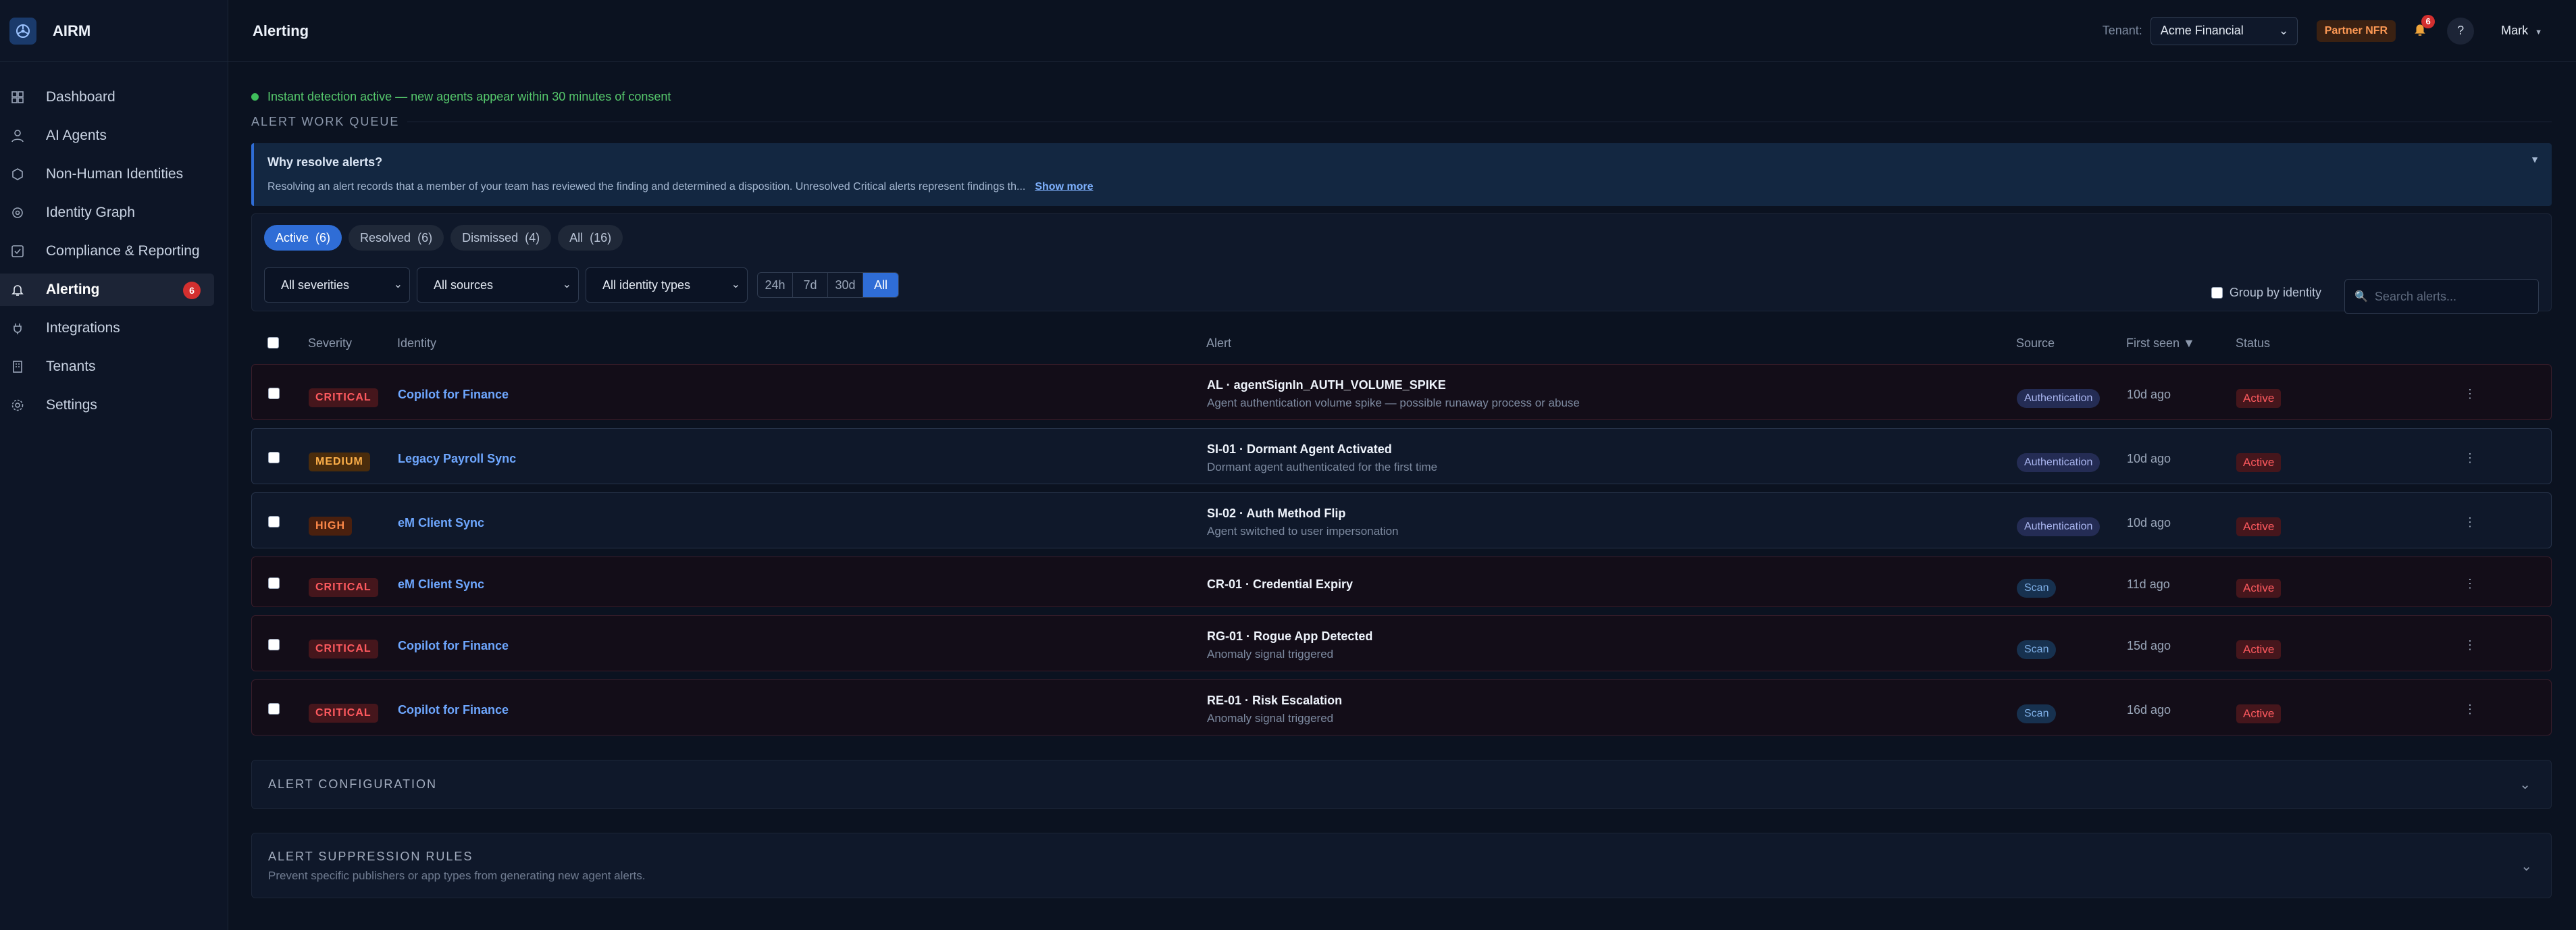 The image size is (2576, 930). Describe the element at coordinates (397, 238) in the screenshot. I see `tab-resolved: Resolved (6)` at that location.